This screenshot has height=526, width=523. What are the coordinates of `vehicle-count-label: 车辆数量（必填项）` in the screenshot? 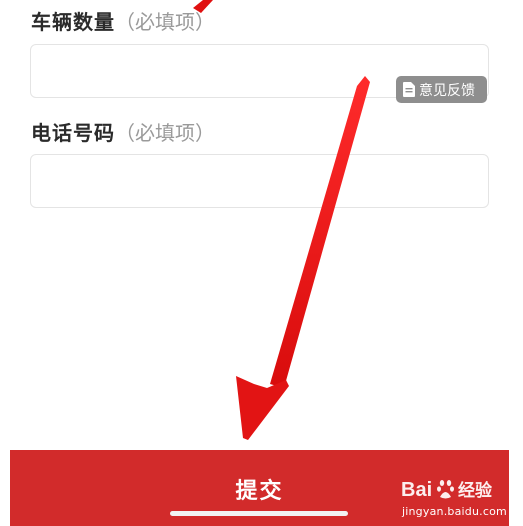 It's located at (123, 20).